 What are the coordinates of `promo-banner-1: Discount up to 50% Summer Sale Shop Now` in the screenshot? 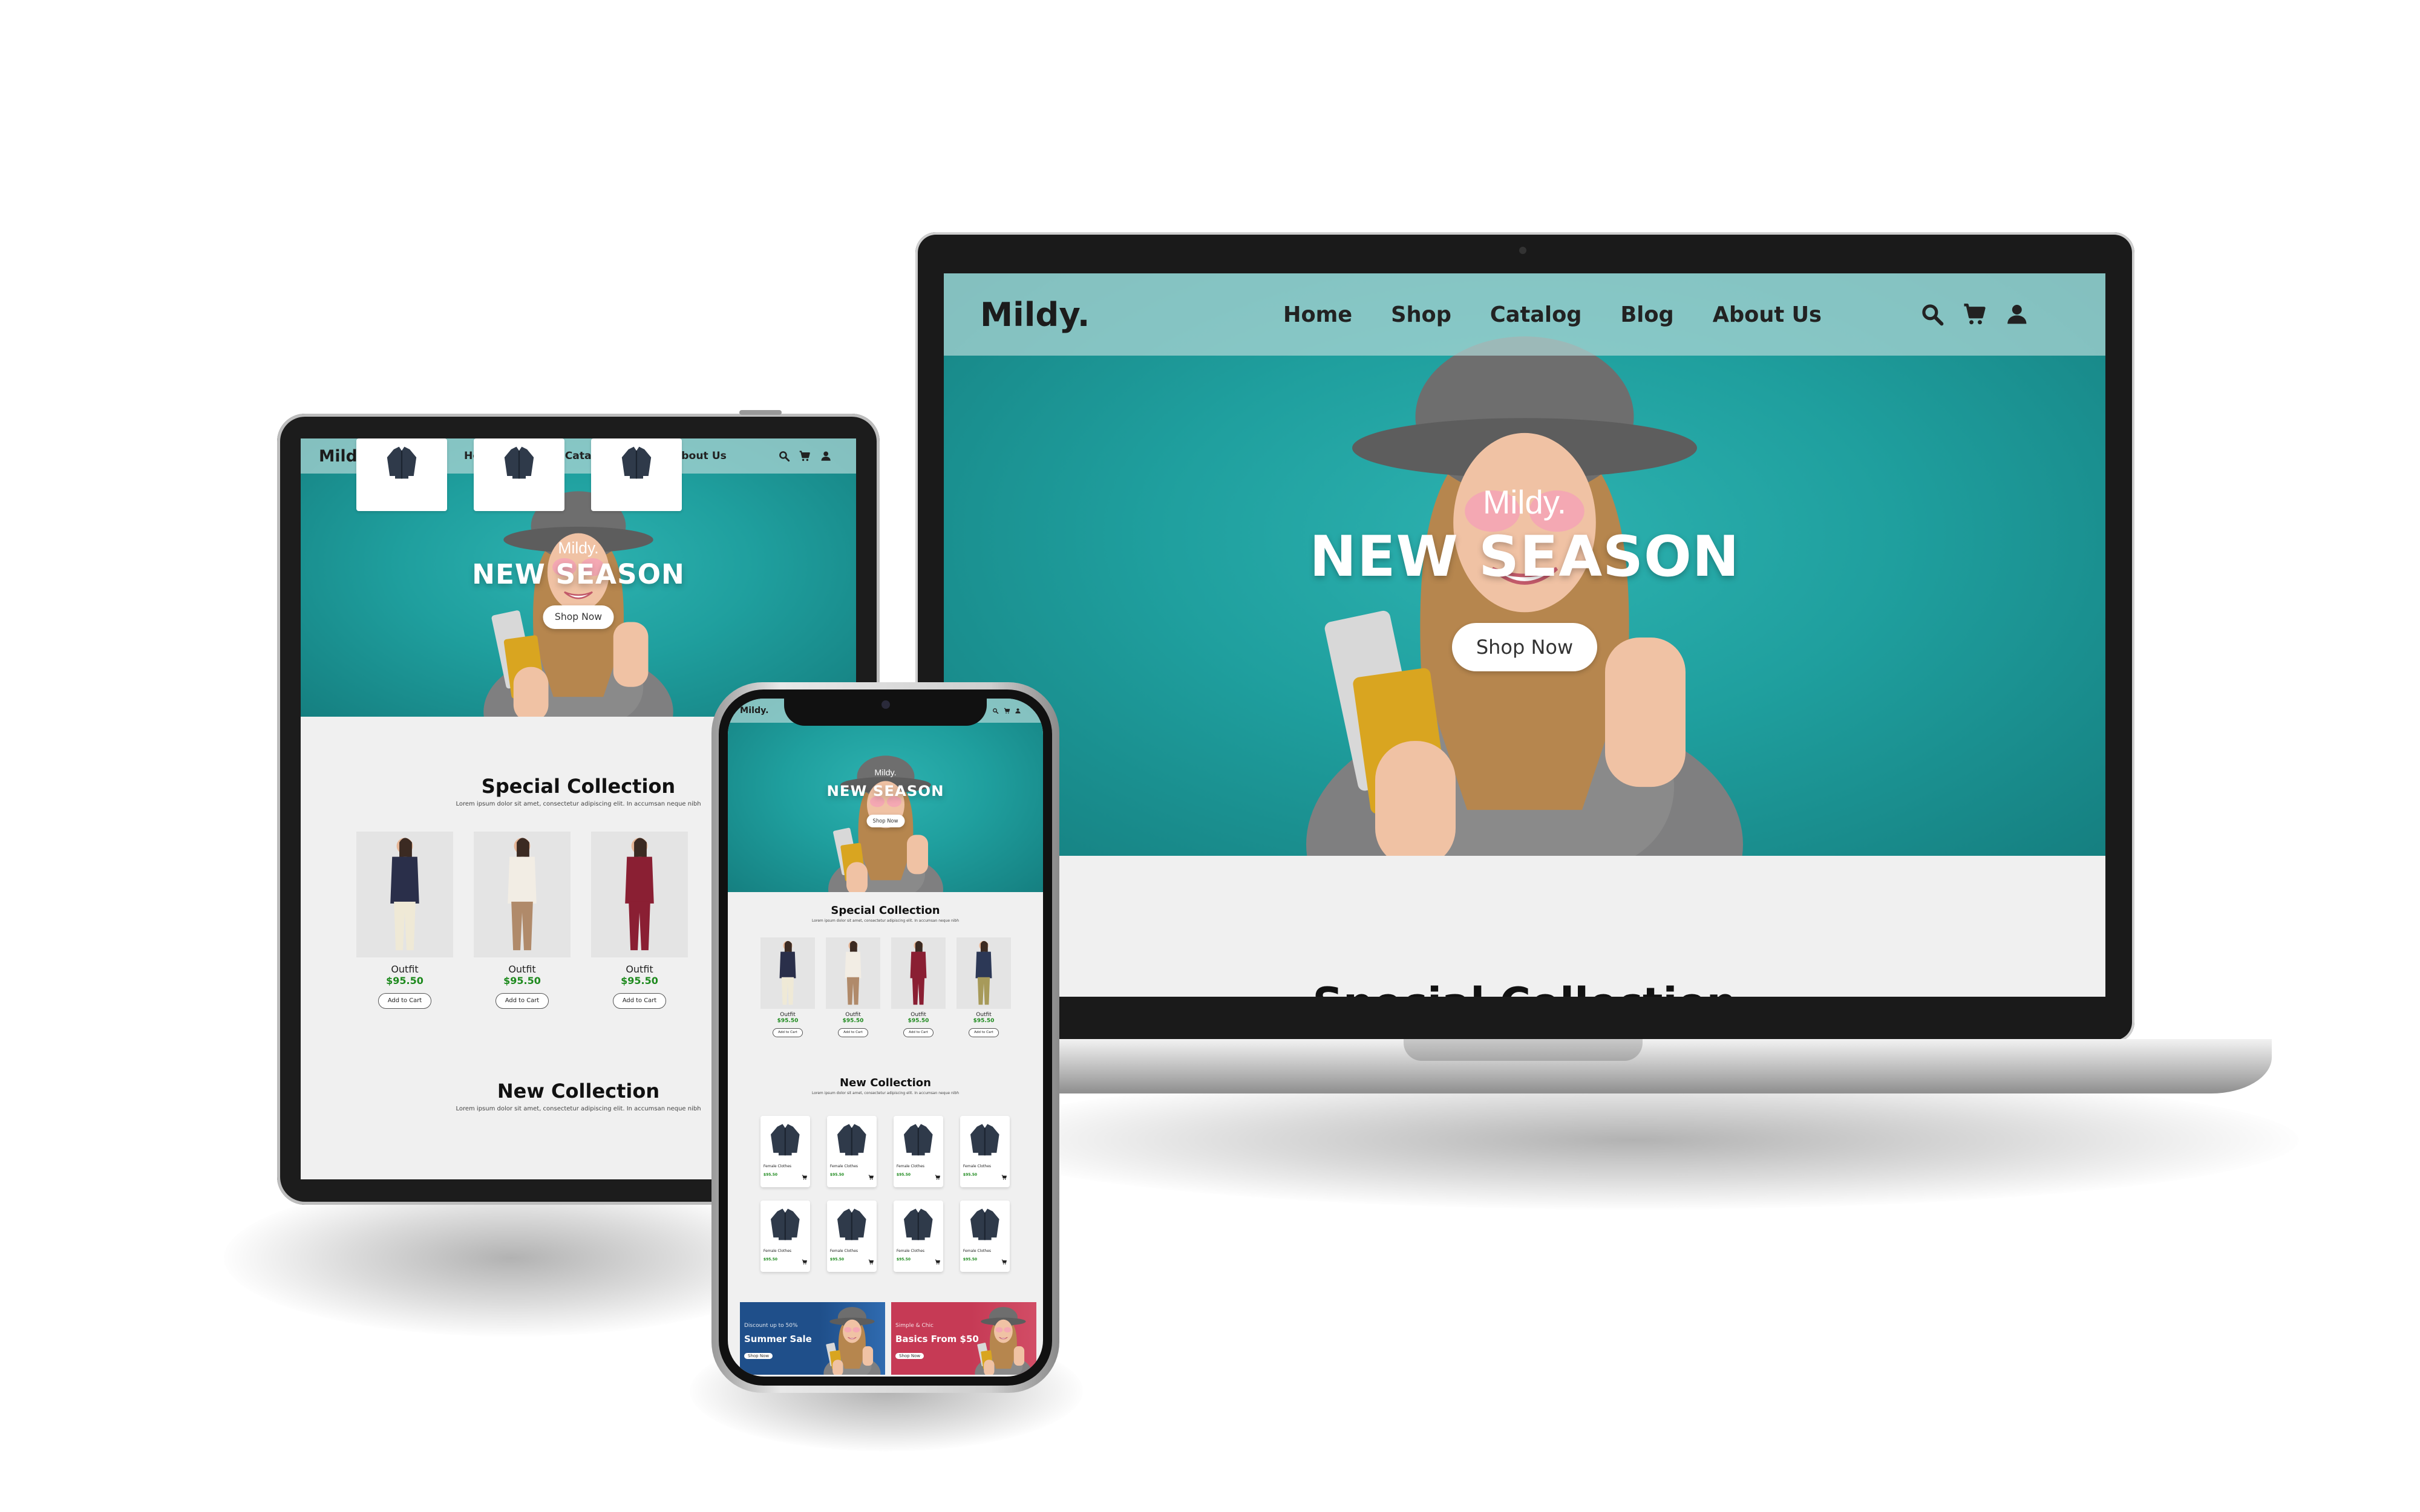 It's located at (812, 1338).